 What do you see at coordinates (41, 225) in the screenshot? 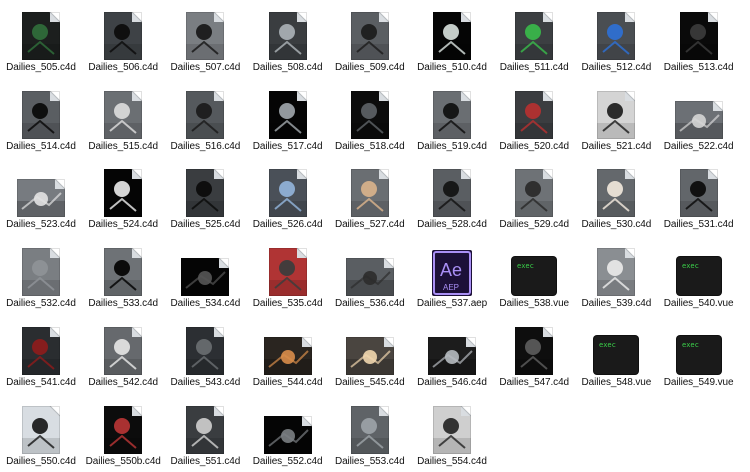
I see `file-name: Dailies_523.c4d` at bounding box center [41, 225].